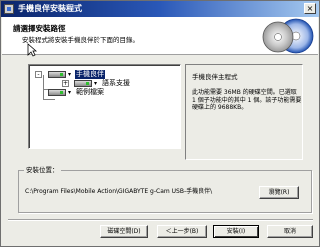  I want to click on cancel-button: 取消, so click(290, 231).